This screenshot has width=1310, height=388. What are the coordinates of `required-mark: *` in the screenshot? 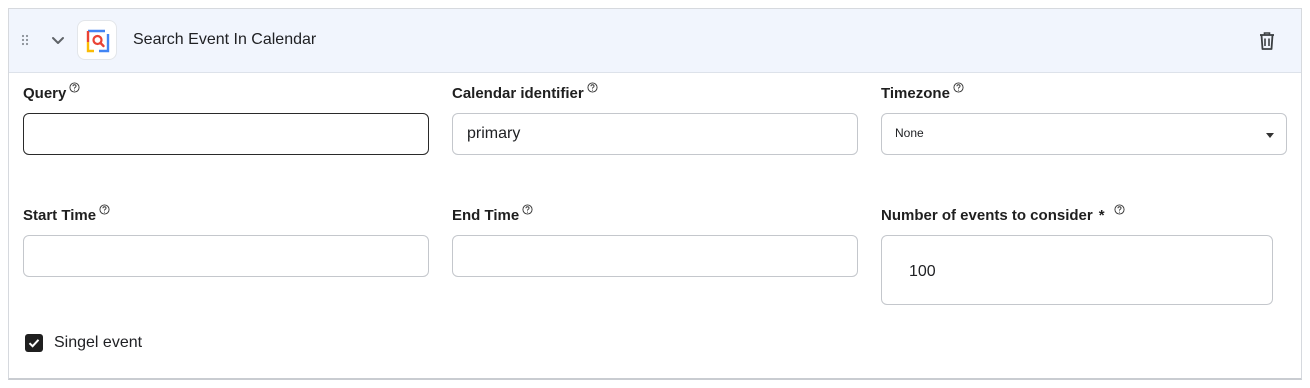 It's located at (1101, 215).